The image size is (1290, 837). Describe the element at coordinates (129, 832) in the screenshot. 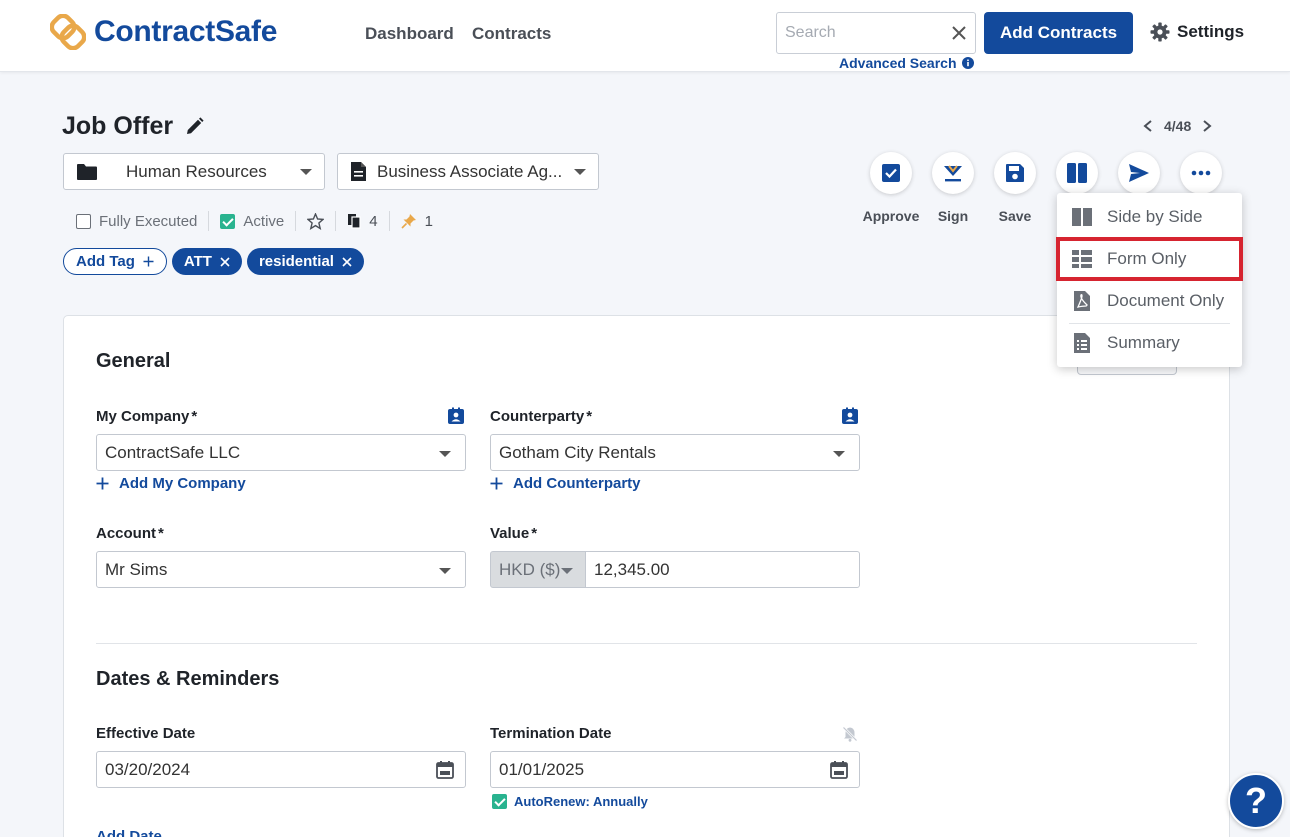

I see `add-date-link: Add Date` at that location.